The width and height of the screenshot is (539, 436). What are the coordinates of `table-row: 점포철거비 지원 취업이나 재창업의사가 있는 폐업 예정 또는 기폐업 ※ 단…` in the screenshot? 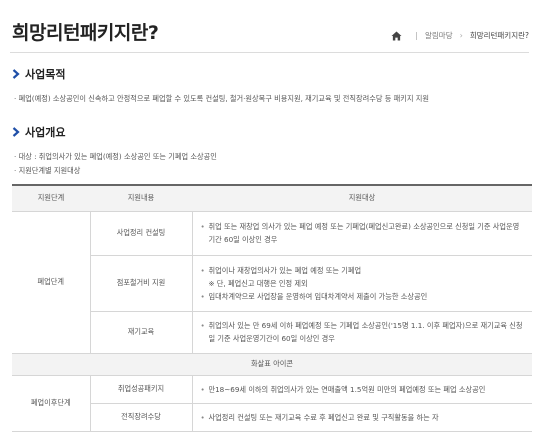 It's located at (272, 283).